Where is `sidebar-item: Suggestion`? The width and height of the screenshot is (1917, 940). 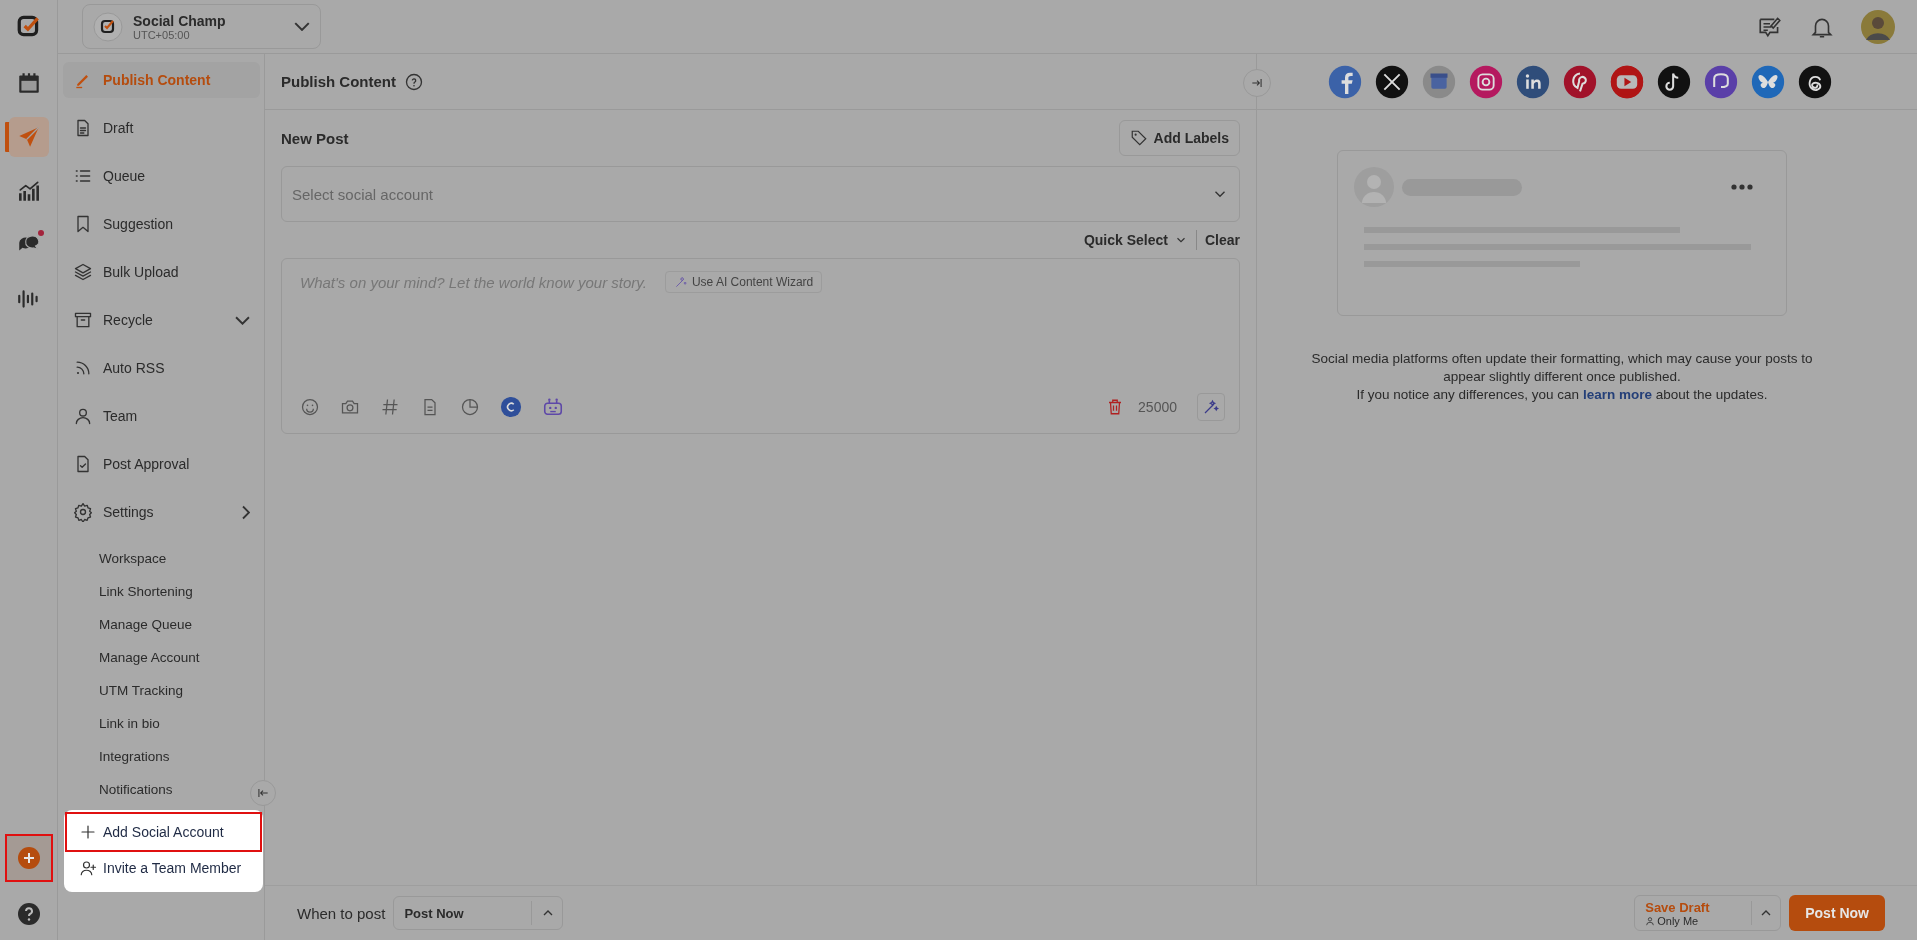 sidebar-item: Suggestion is located at coordinates (161, 224).